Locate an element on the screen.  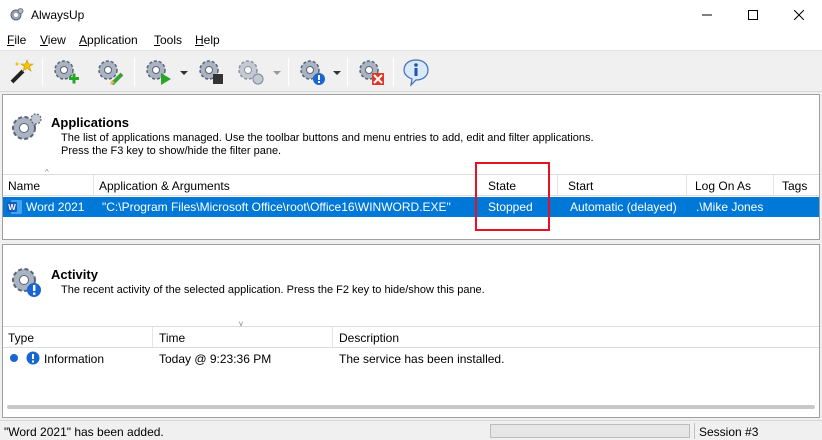
menu-application-label: pplication is located at coordinates (112, 40).